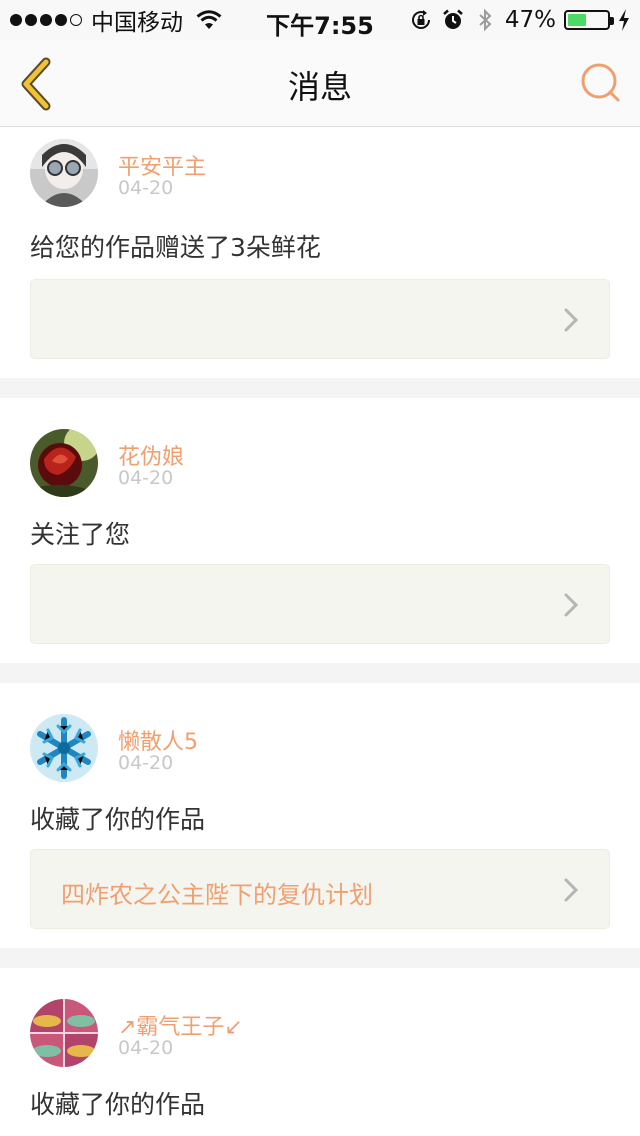 The image size is (640, 1136). Describe the element at coordinates (320, 20) in the screenshot. I see `status-bar: 中国移动 下午7:55 47%` at that location.